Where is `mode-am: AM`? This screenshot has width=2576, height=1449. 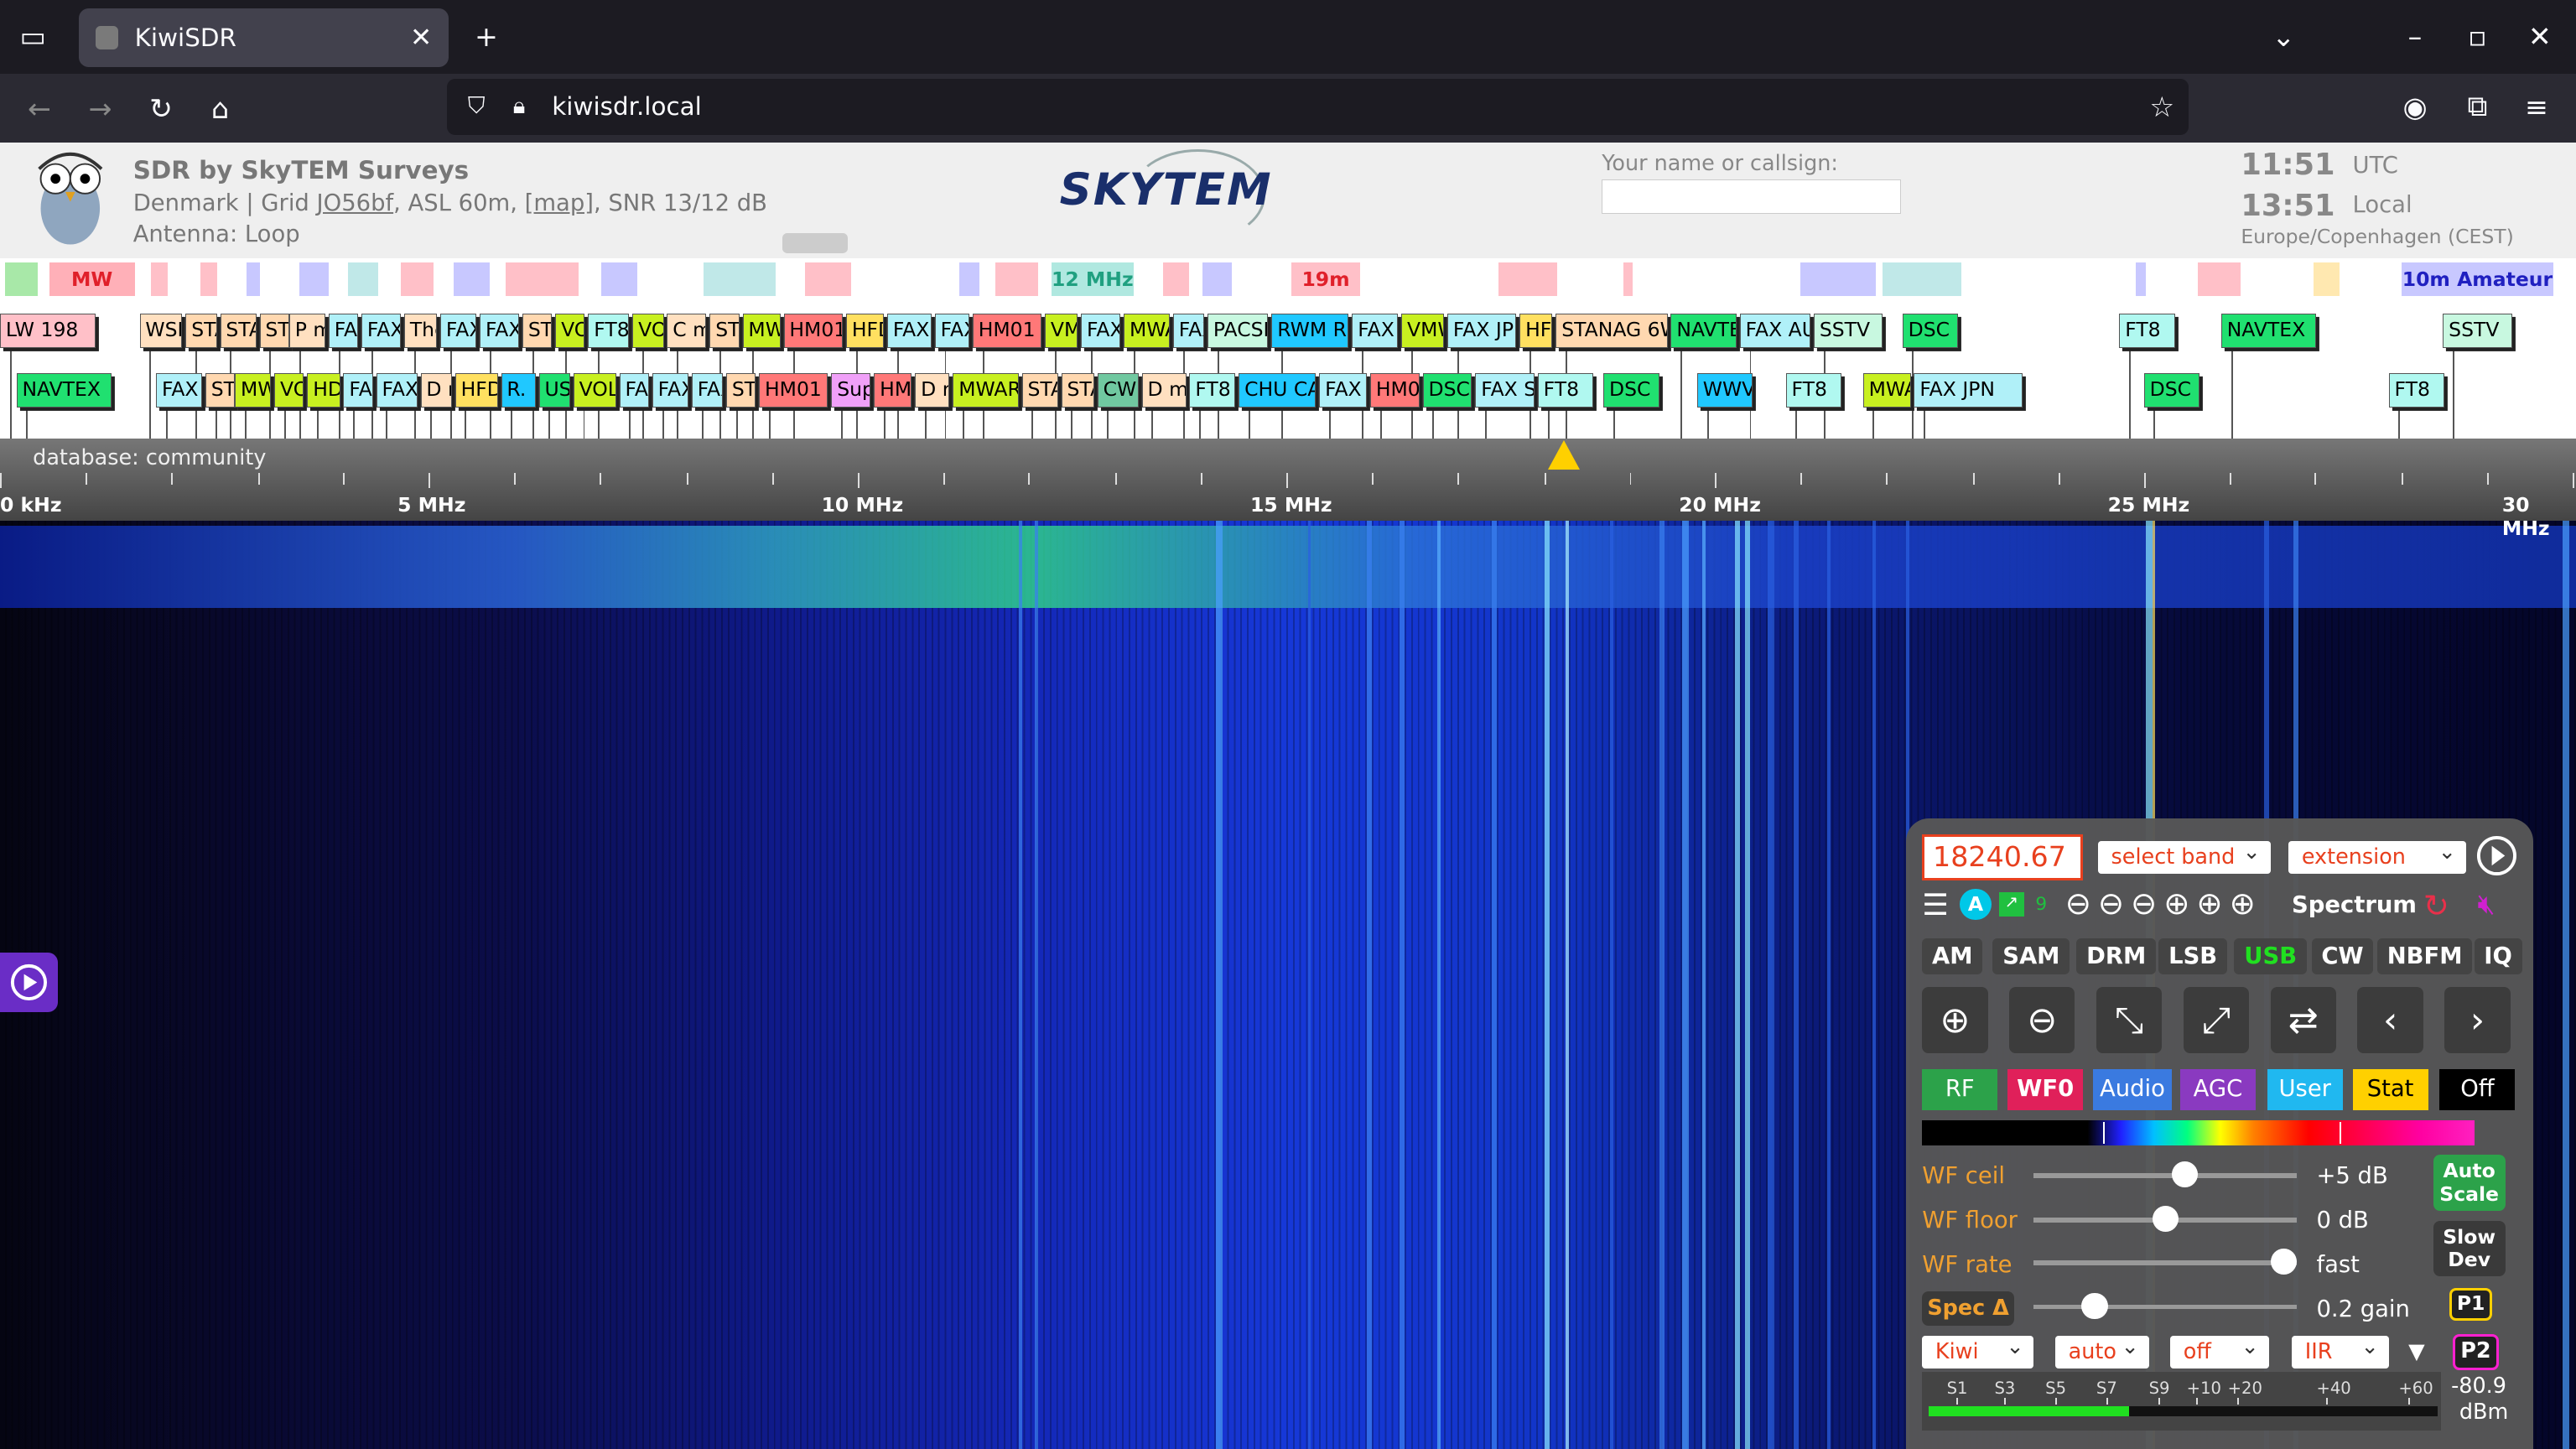 mode-am: AM is located at coordinates (1952, 955).